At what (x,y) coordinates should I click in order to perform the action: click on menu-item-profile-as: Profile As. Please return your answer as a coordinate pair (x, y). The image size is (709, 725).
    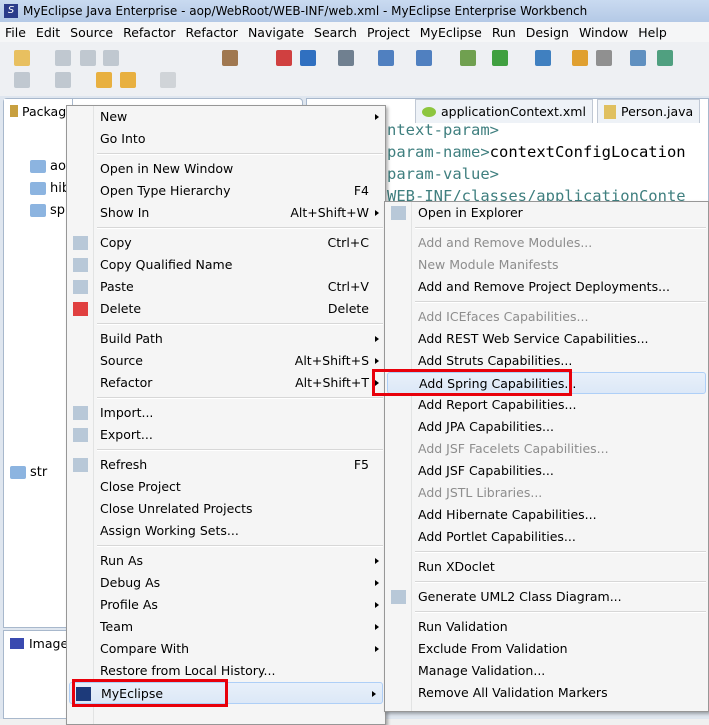
    Looking at the image, I should click on (226, 605).